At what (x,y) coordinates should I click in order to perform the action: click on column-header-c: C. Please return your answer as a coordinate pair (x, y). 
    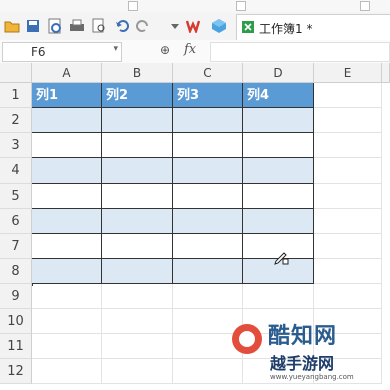
    Looking at the image, I should click on (208, 73).